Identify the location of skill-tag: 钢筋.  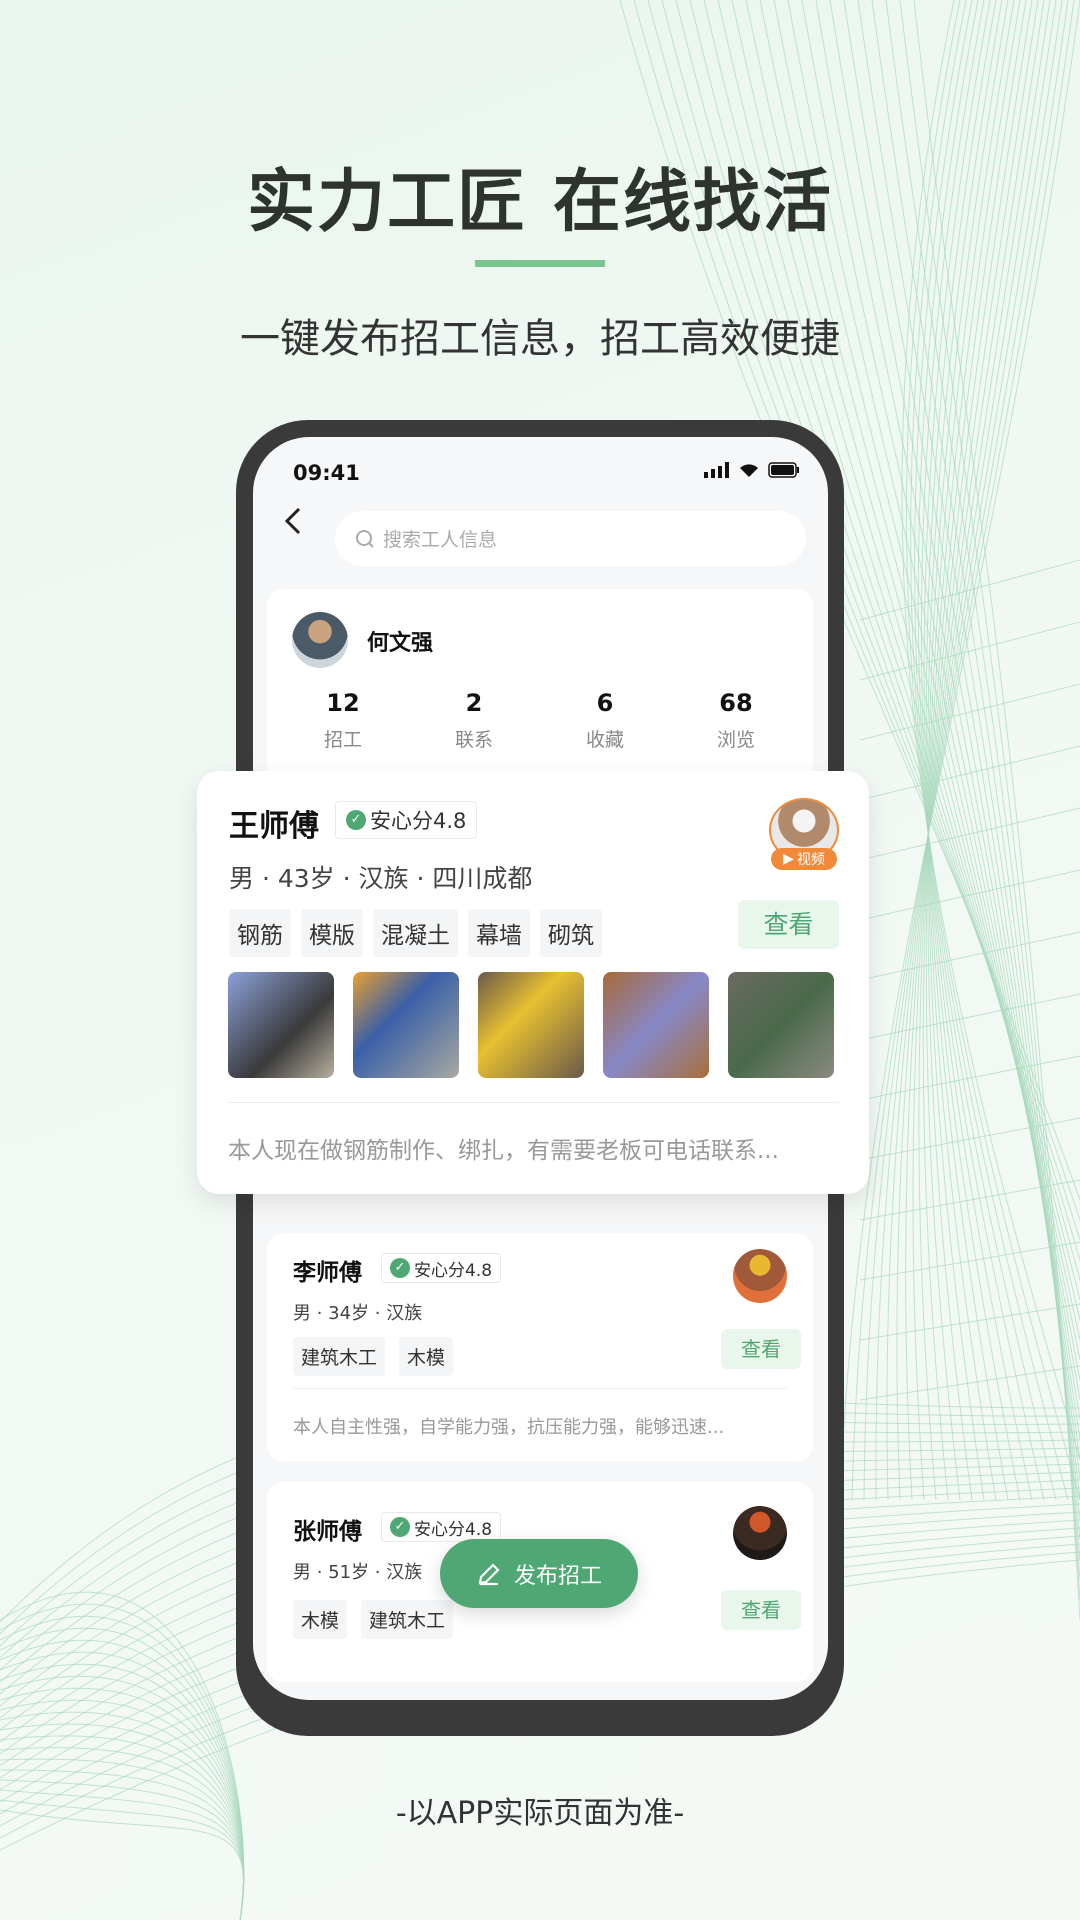
(260, 933).